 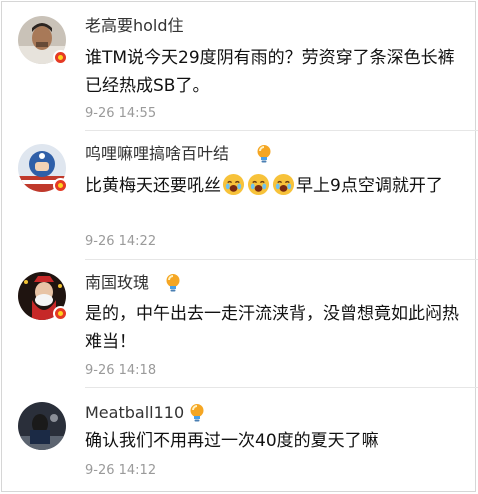 What do you see at coordinates (369, 186) in the screenshot?
I see `comment-text-part: 早上9点空调就开了` at bounding box center [369, 186].